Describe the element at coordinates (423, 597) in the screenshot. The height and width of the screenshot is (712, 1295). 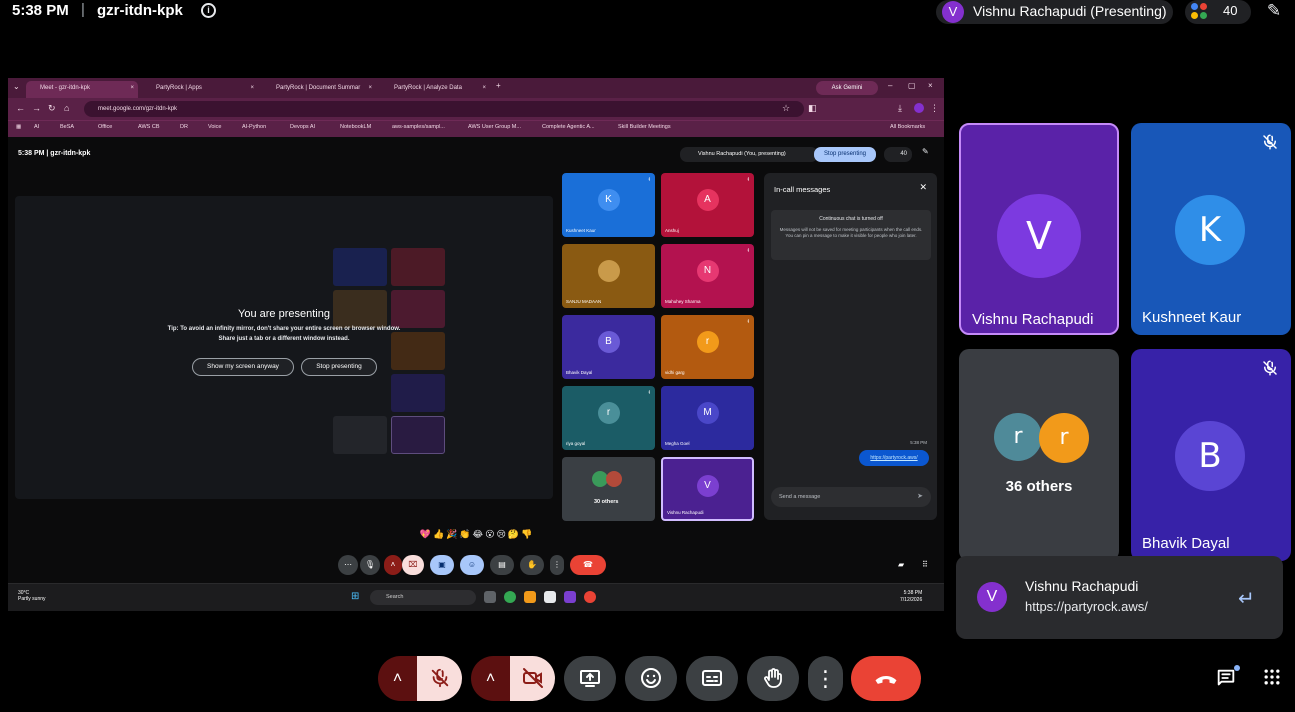
I see `taskbar-search: Search` at that location.